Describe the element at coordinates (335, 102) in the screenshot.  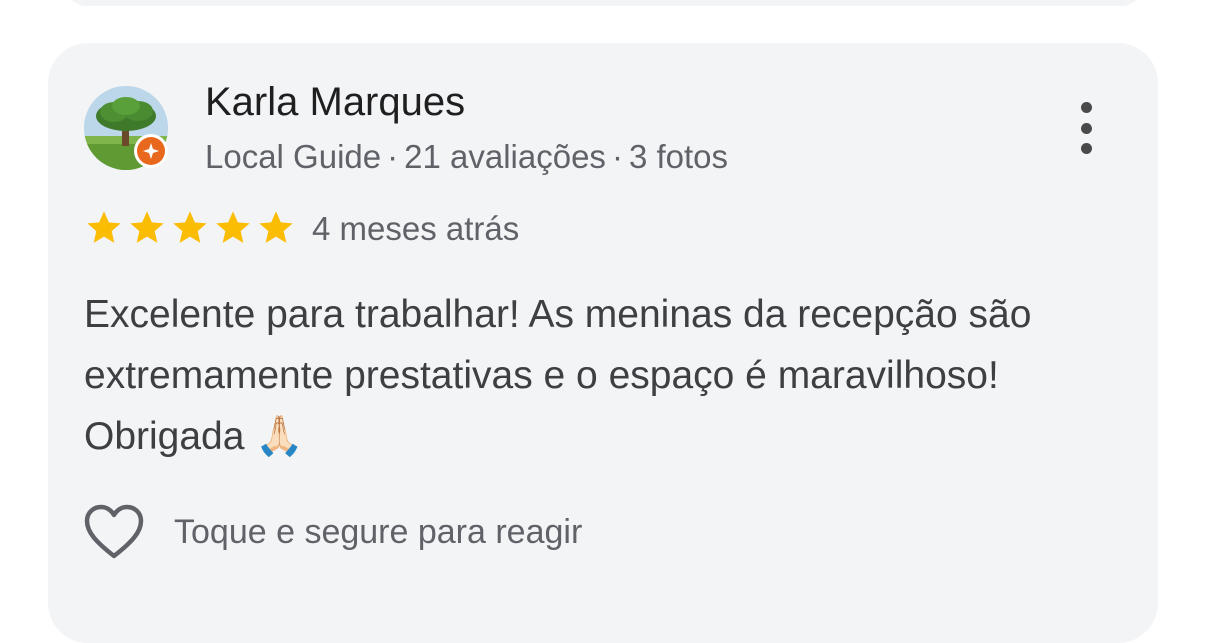
I see `author-name: Karla Marques` at that location.